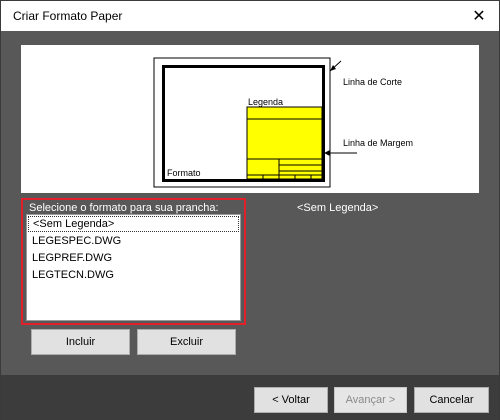 The width and height of the screenshot is (500, 420). Describe the element at coordinates (338, 208) in the screenshot. I see `selected-format-display: <Sem Legenda>` at that location.